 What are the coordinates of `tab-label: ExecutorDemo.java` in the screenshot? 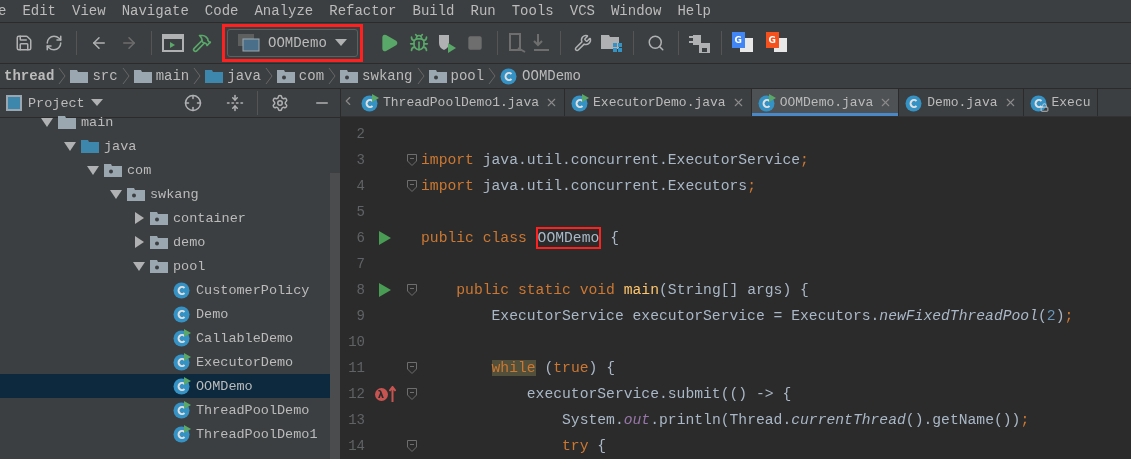 It's located at (659, 102).